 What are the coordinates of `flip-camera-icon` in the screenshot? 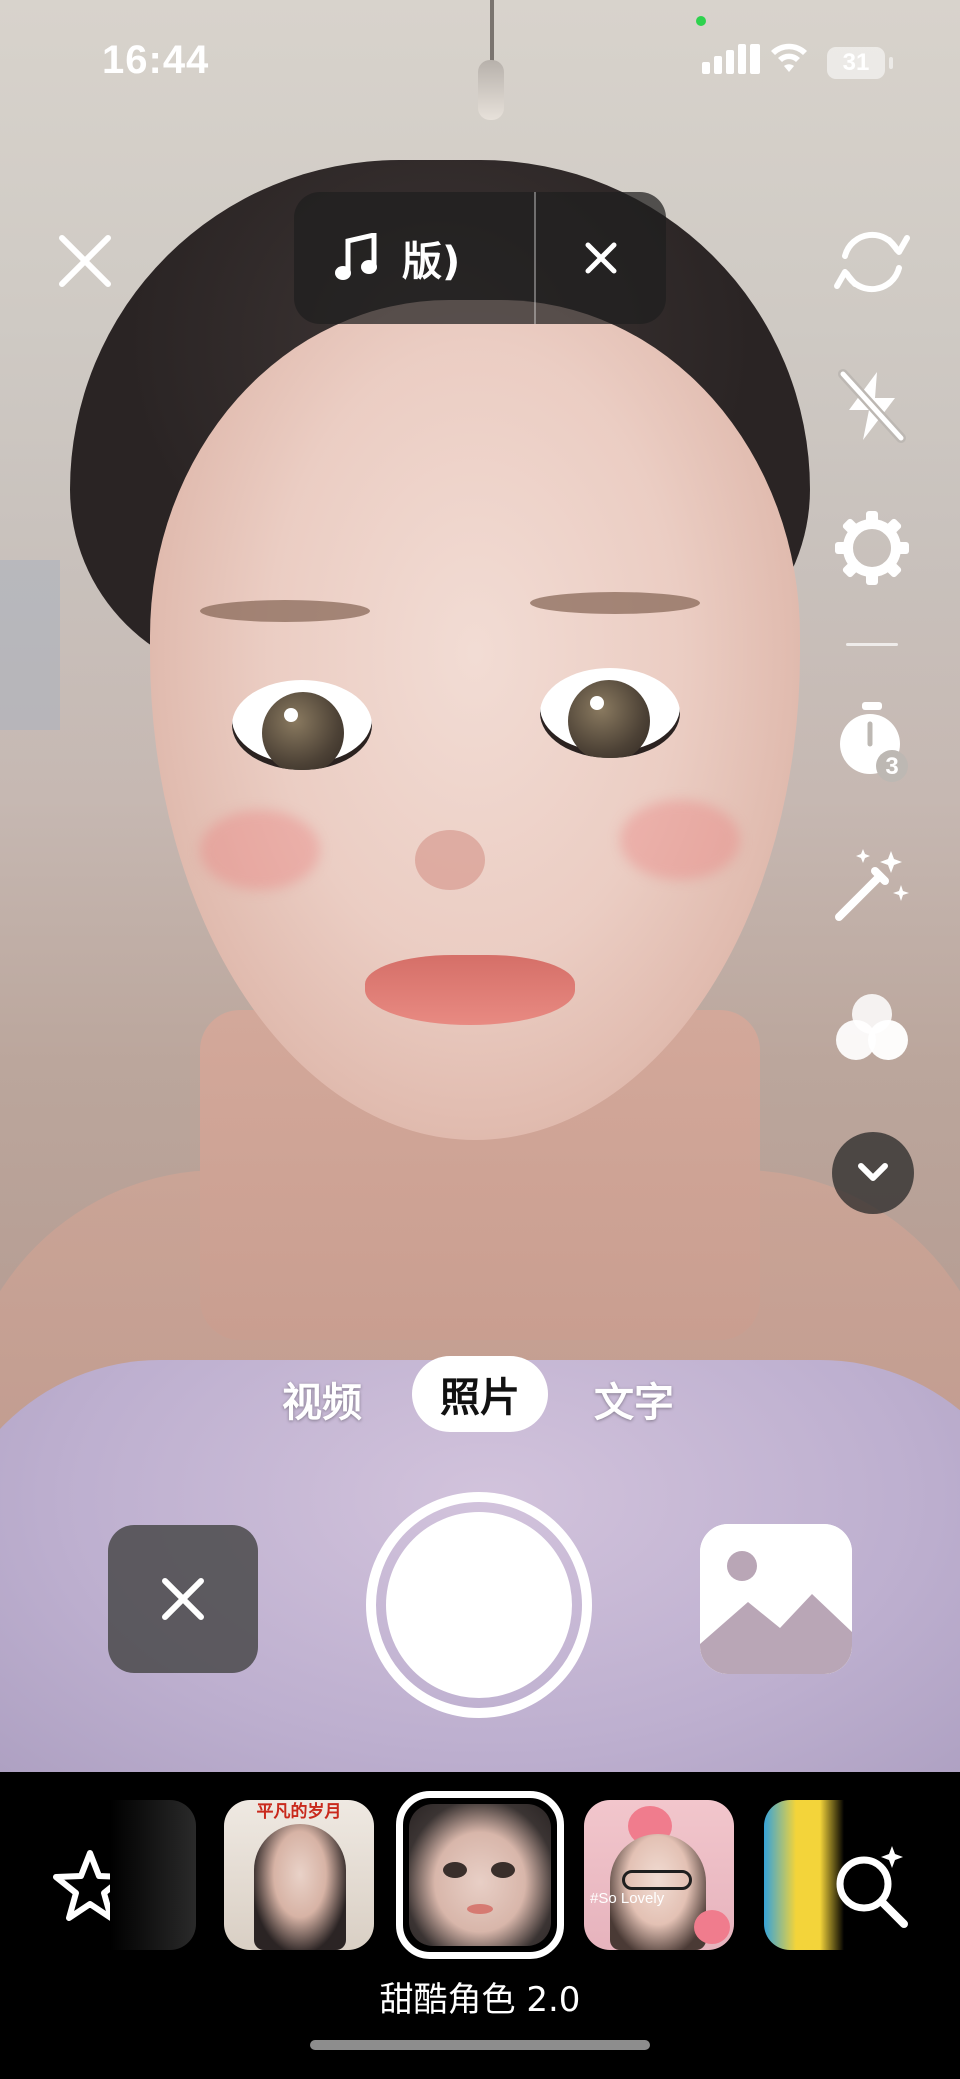 It's located at (872, 262).